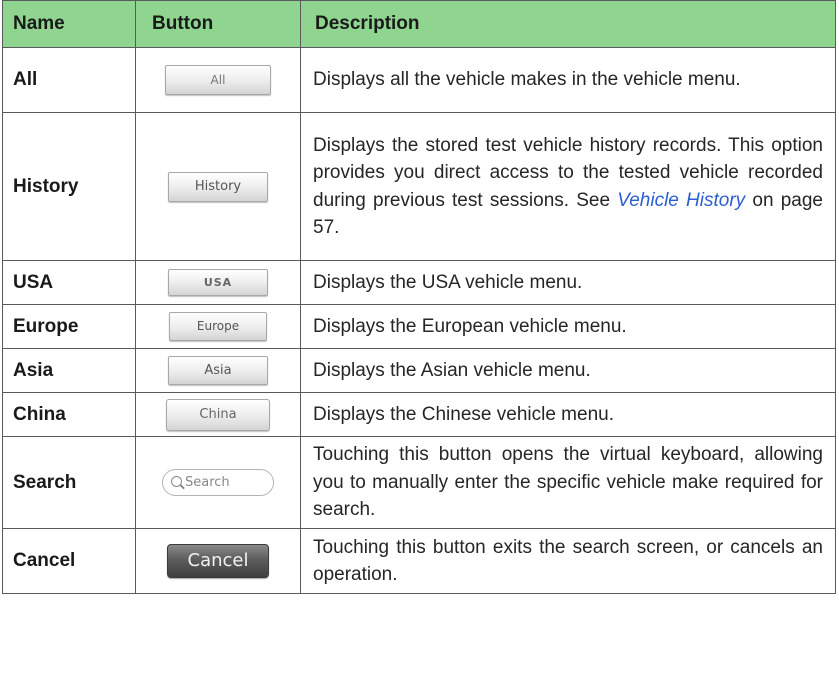 Image resolution: width=839 pixels, height=699 pixels. I want to click on table-header-row: Name Button Description, so click(419, 24).